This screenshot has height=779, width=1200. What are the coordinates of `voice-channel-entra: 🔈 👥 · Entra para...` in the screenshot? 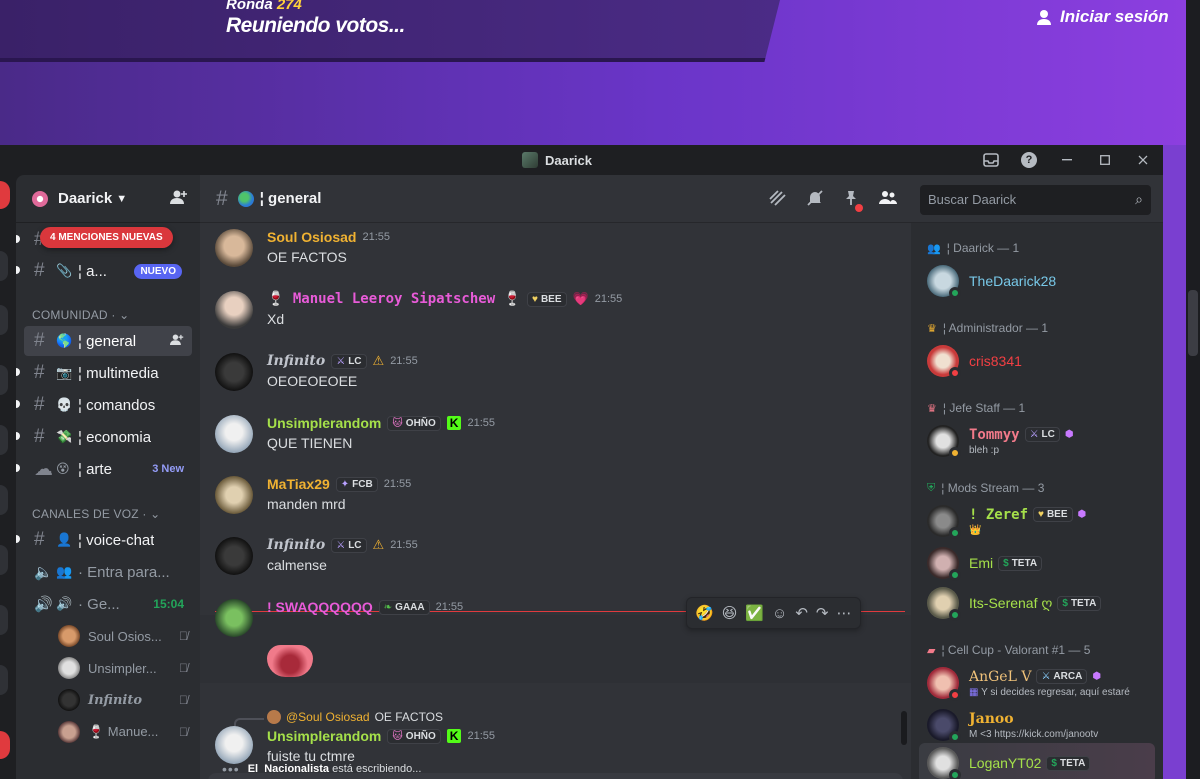 It's located at (108, 572).